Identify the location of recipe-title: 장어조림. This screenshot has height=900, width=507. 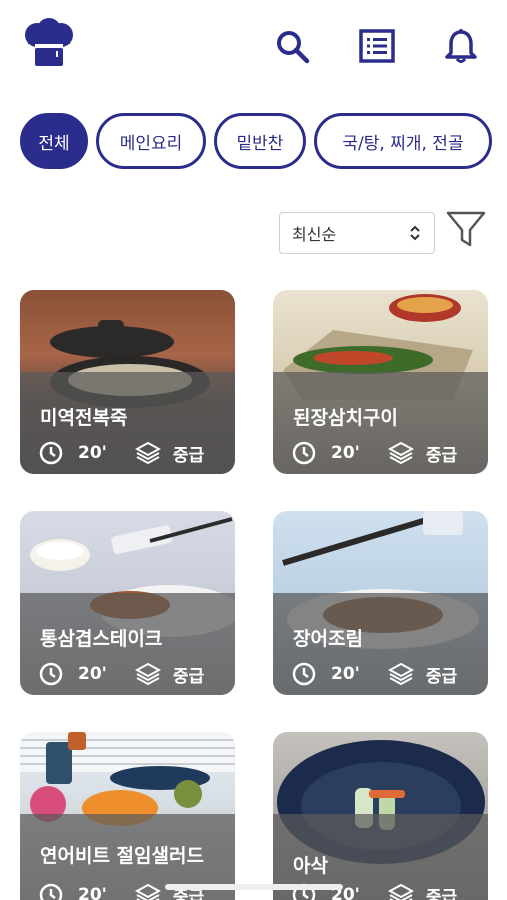
(328, 639).